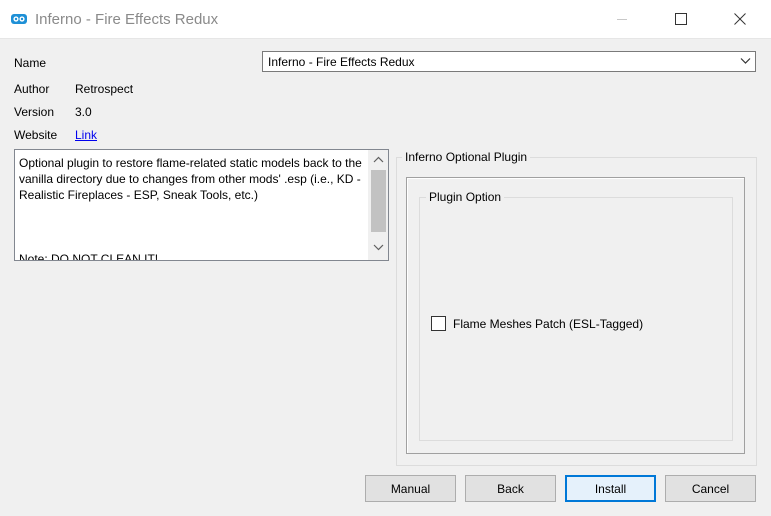 The height and width of the screenshot is (516, 771). I want to click on minimize-icon, so click(621, 19).